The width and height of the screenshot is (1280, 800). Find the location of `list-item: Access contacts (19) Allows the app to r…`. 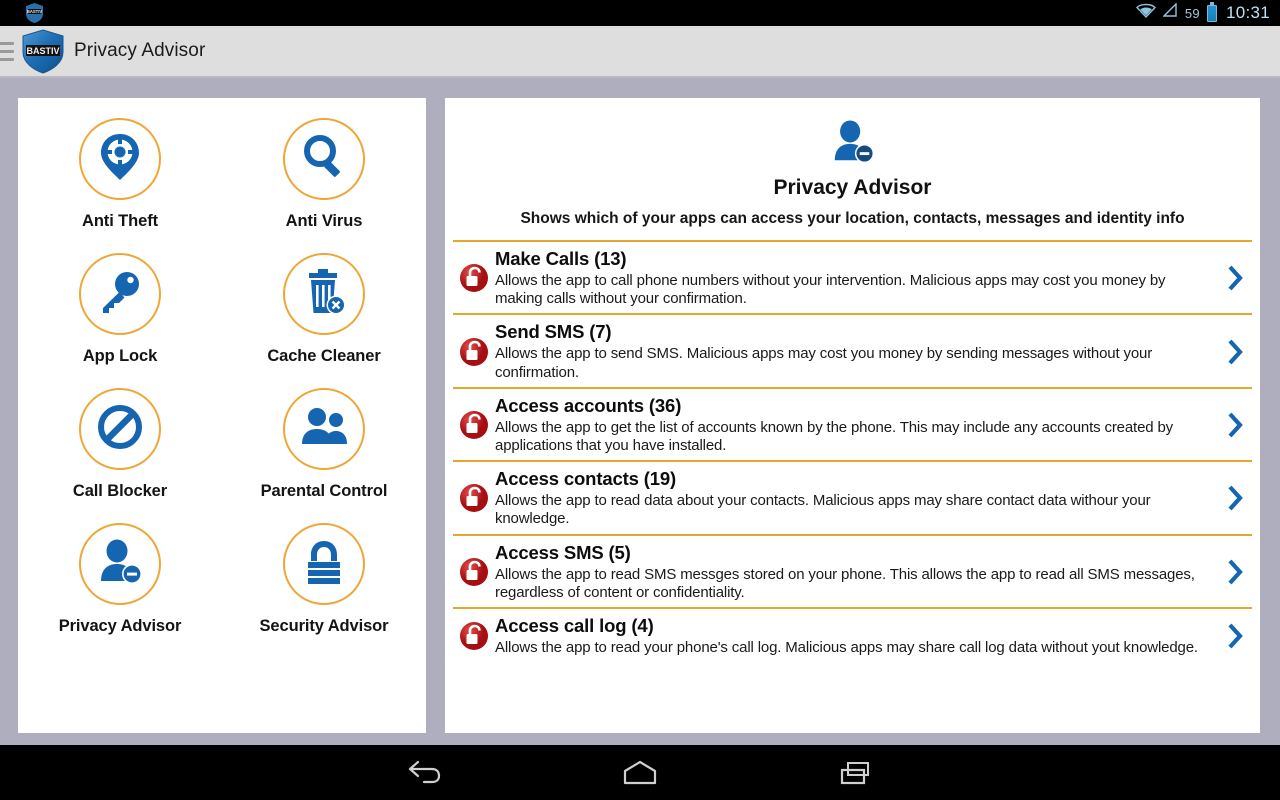

list-item: Access contacts (19) Allows the app to r… is located at coordinates (852, 499).